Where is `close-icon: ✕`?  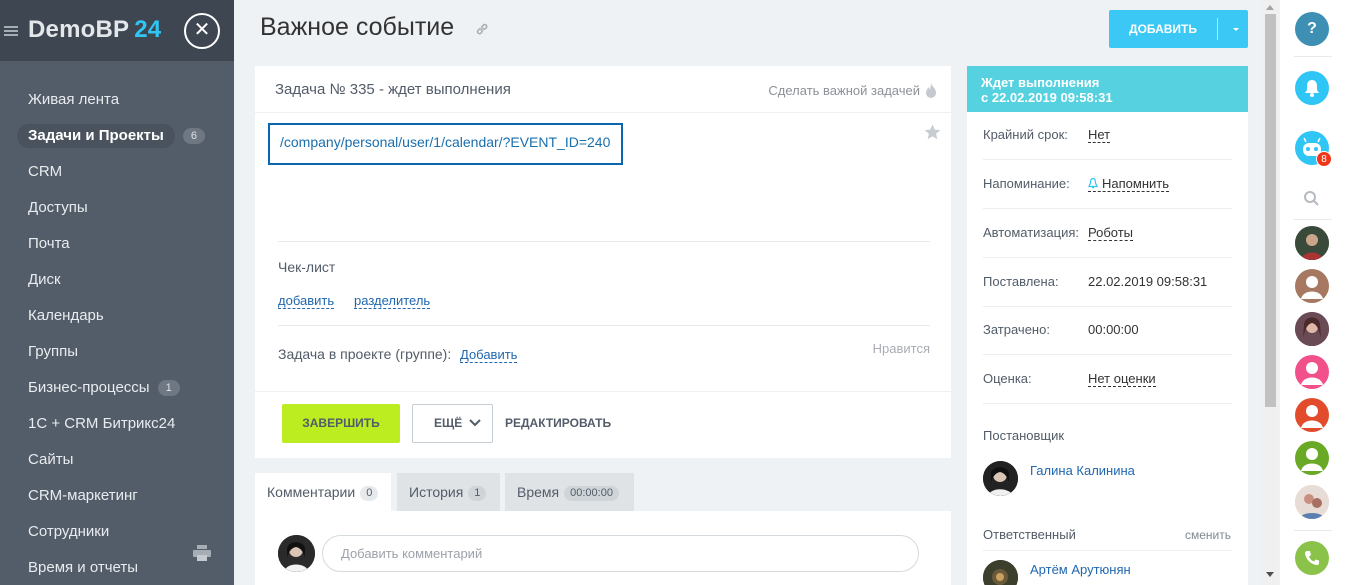 close-icon: ✕ is located at coordinates (202, 31).